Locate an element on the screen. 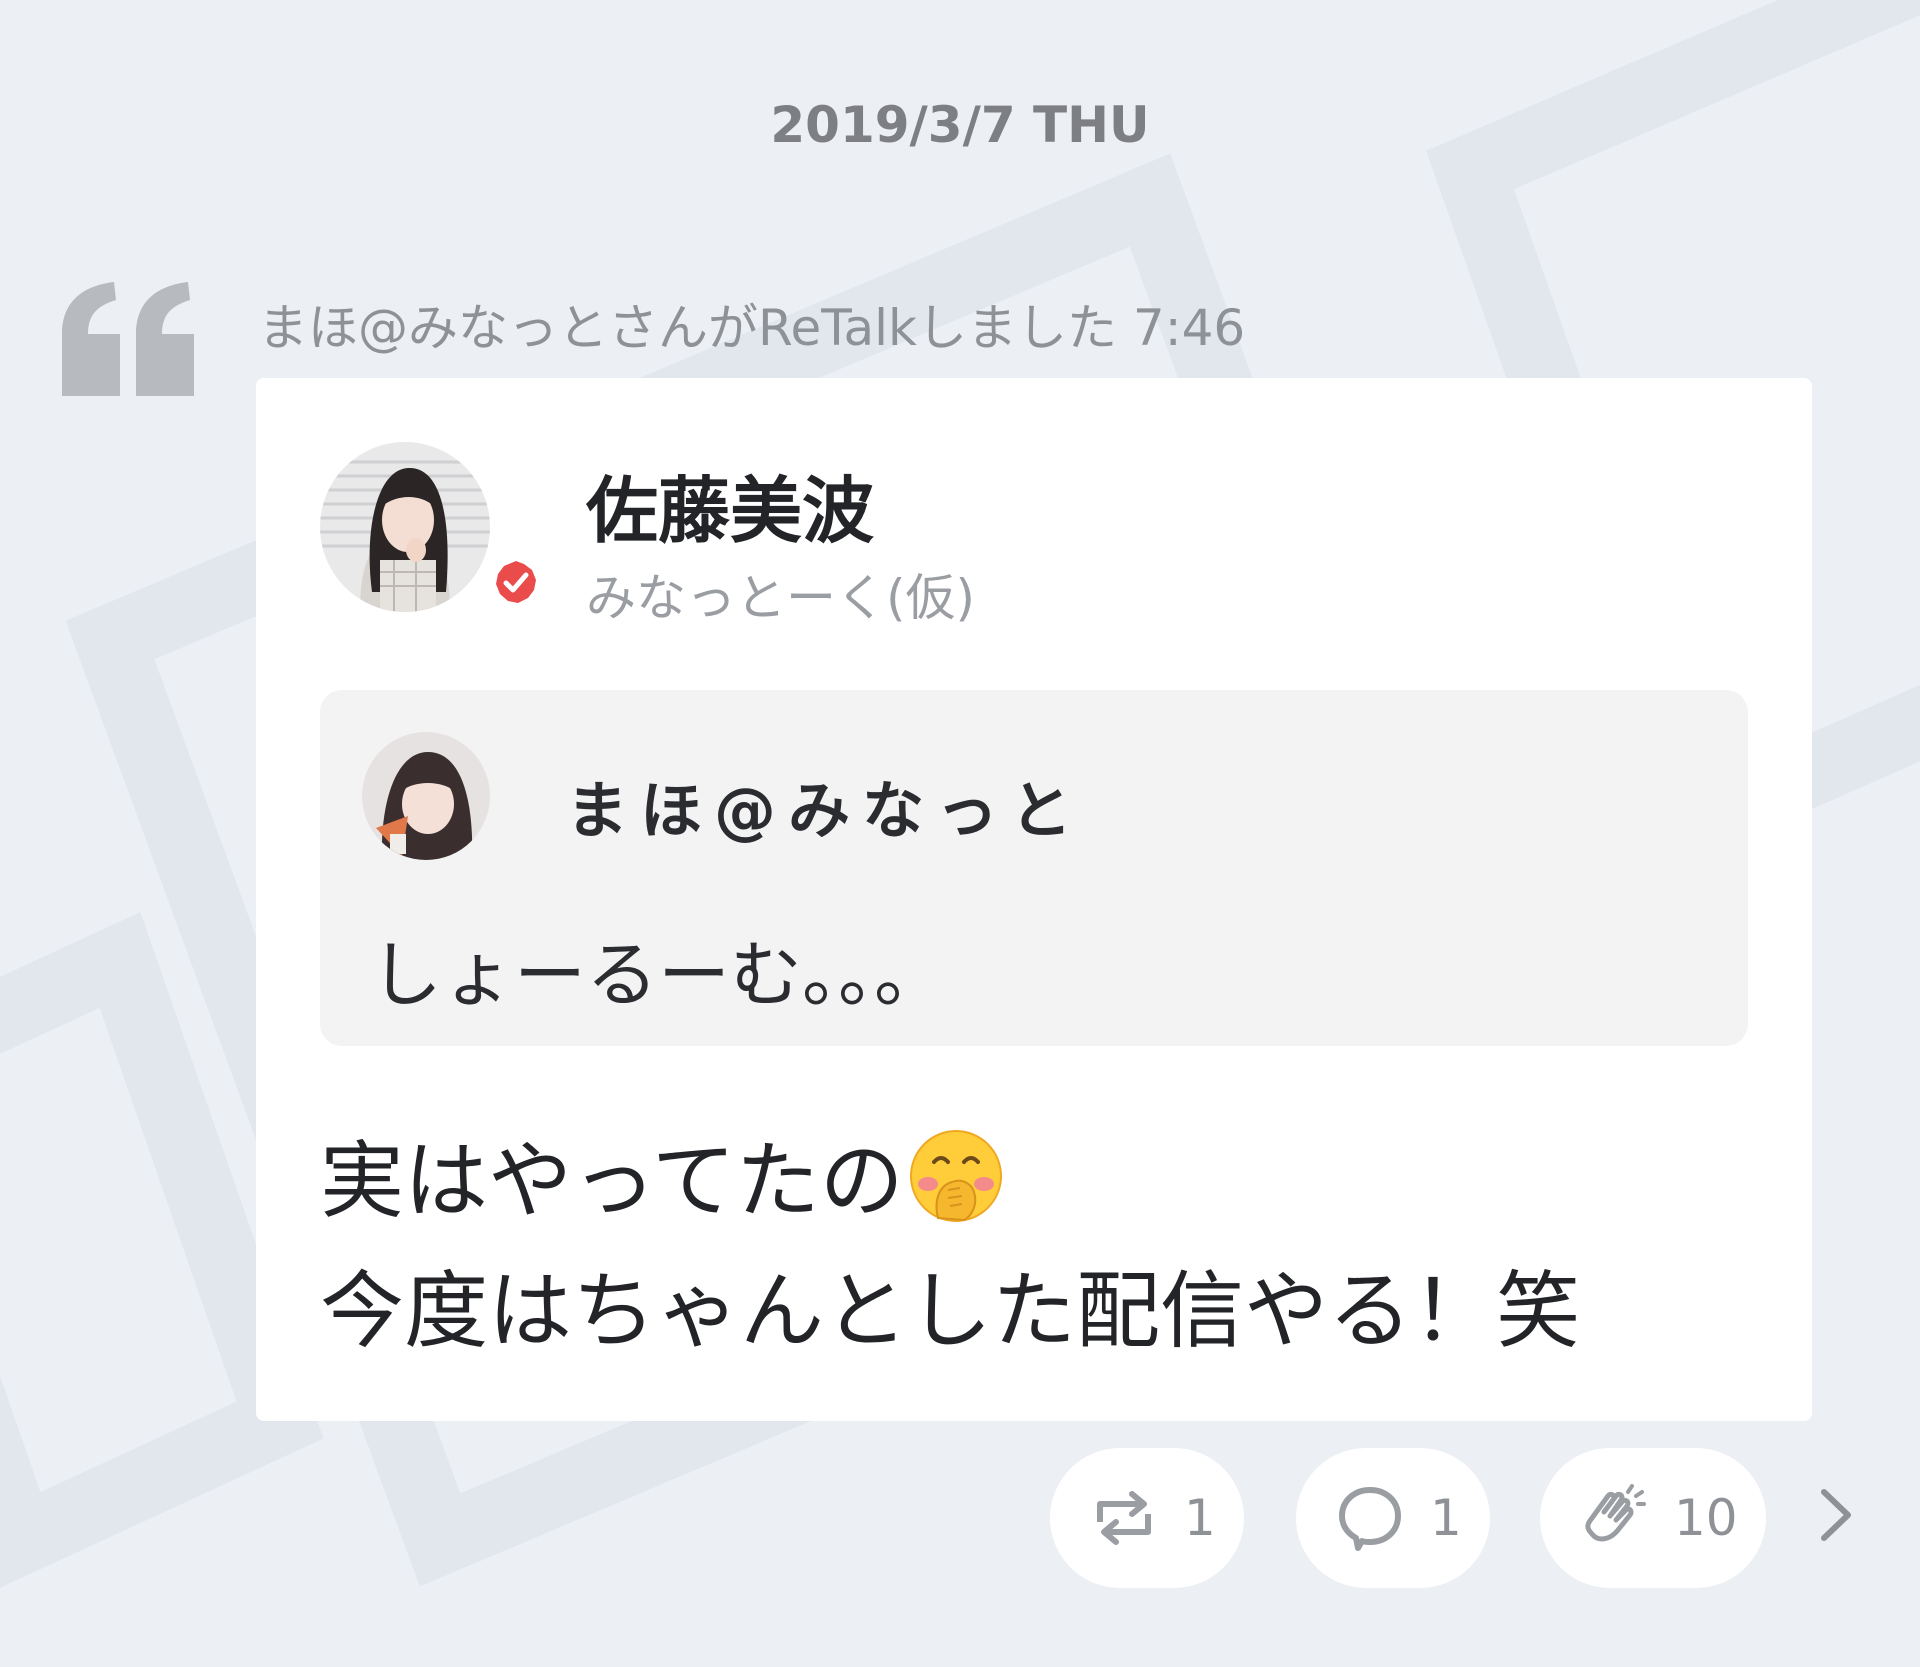  retalk-notice: まほ@みなっとさんがReTalkしました 7:46 is located at coordinates (751, 324).